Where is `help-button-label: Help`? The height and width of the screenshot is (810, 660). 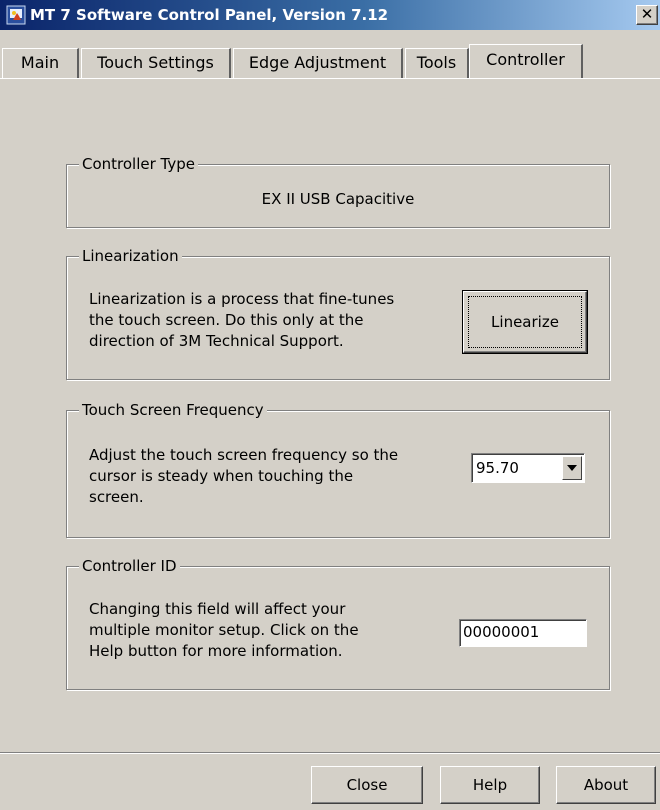
help-button-label: Help is located at coordinates (490, 785).